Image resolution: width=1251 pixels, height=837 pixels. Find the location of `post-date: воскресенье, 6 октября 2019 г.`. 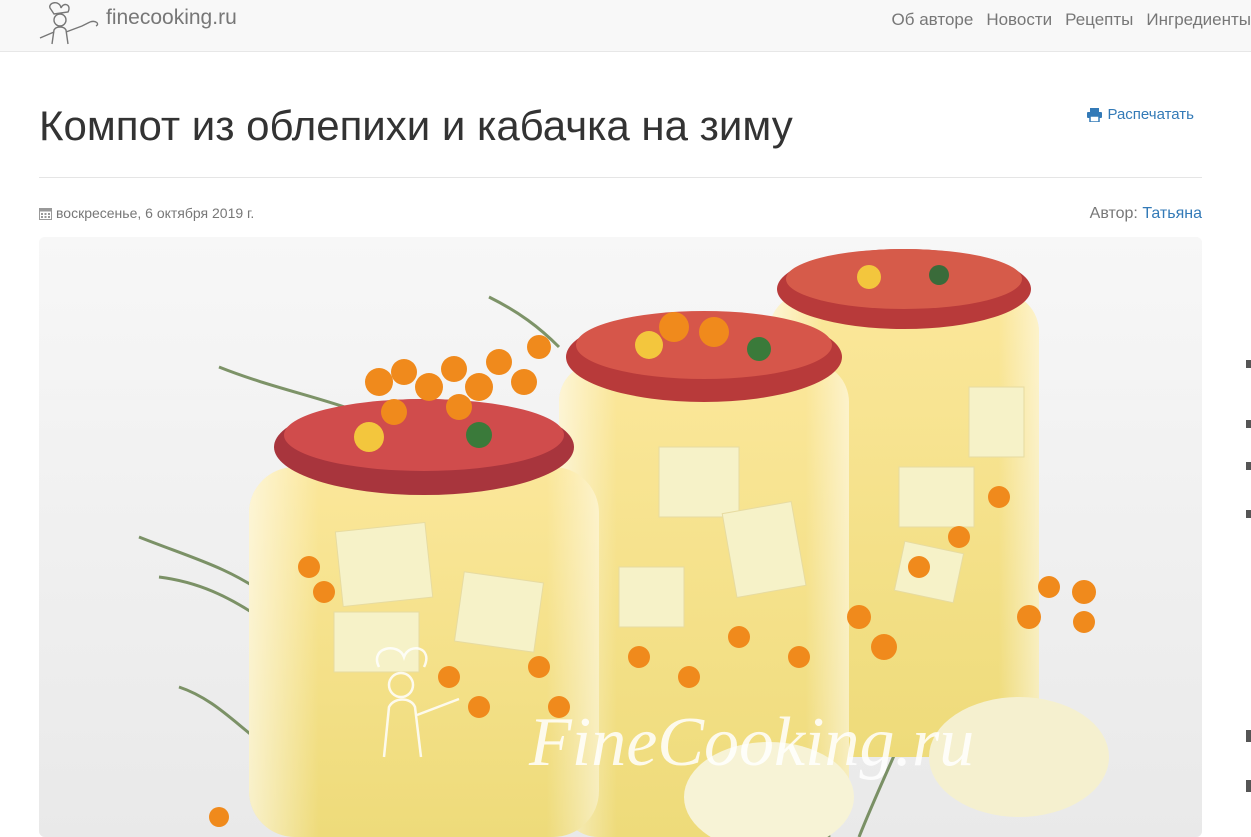

post-date: воскресенье, 6 октября 2019 г. is located at coordinates (146, 213).